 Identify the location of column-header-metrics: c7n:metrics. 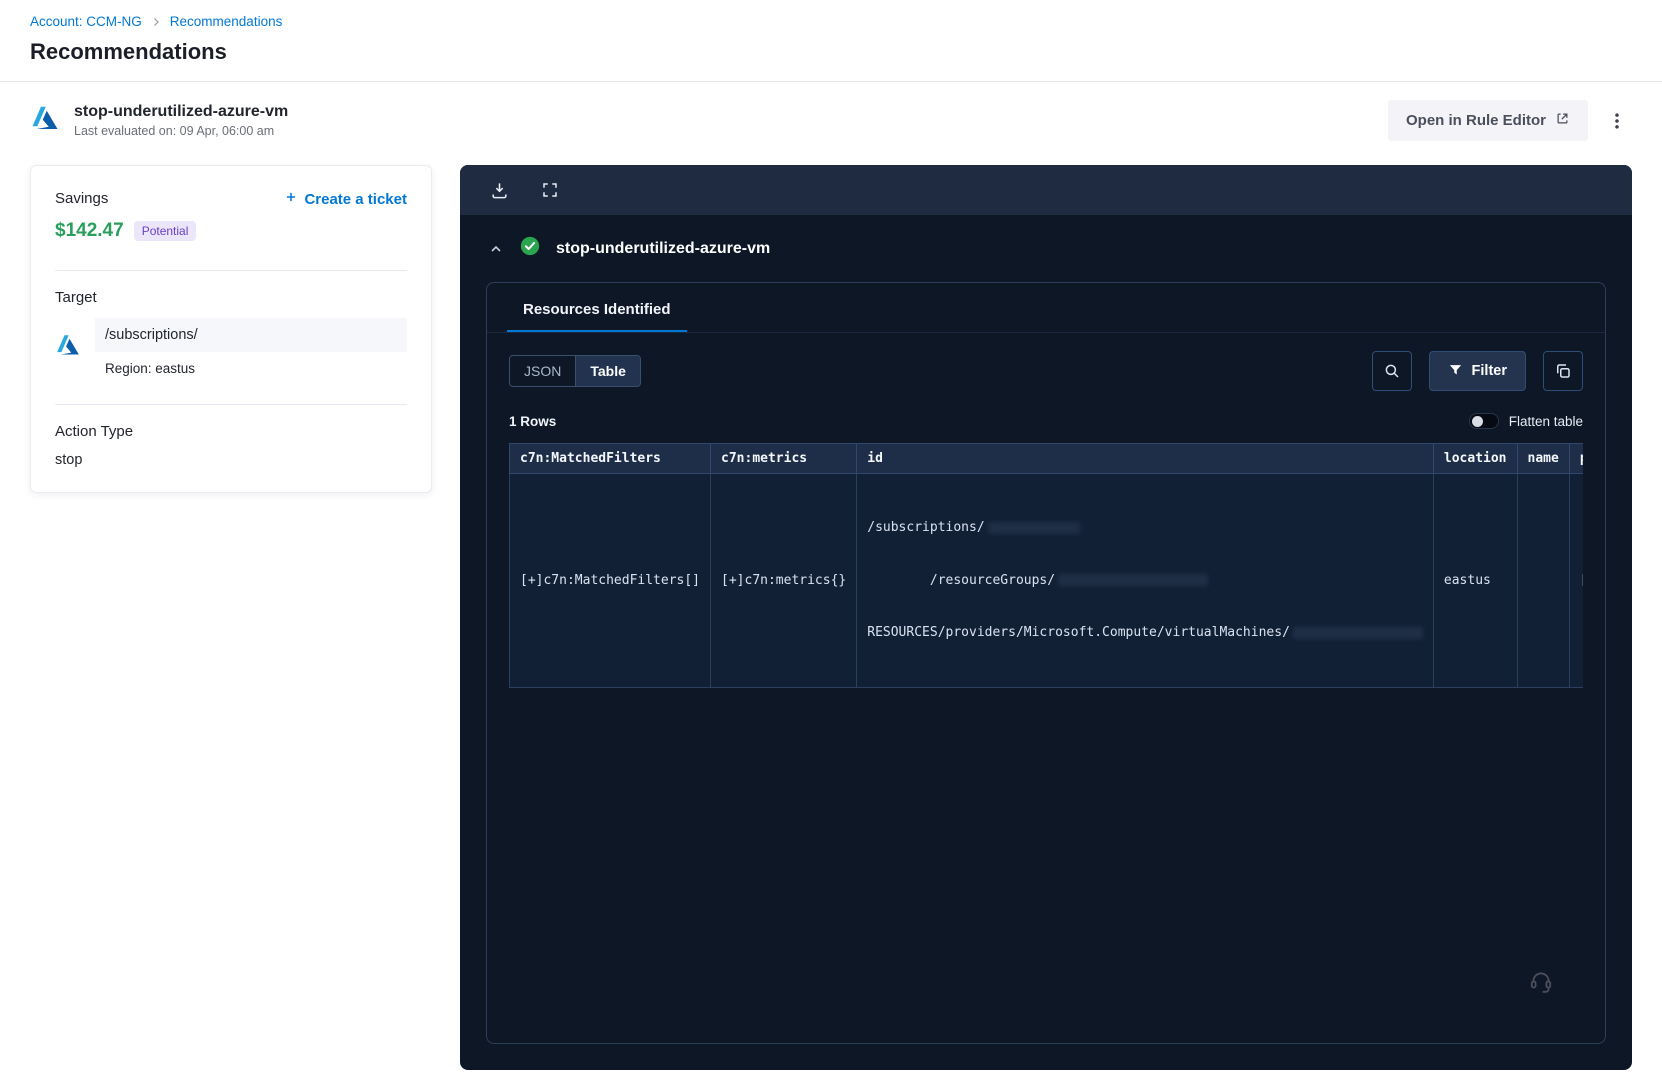
(784, 458).